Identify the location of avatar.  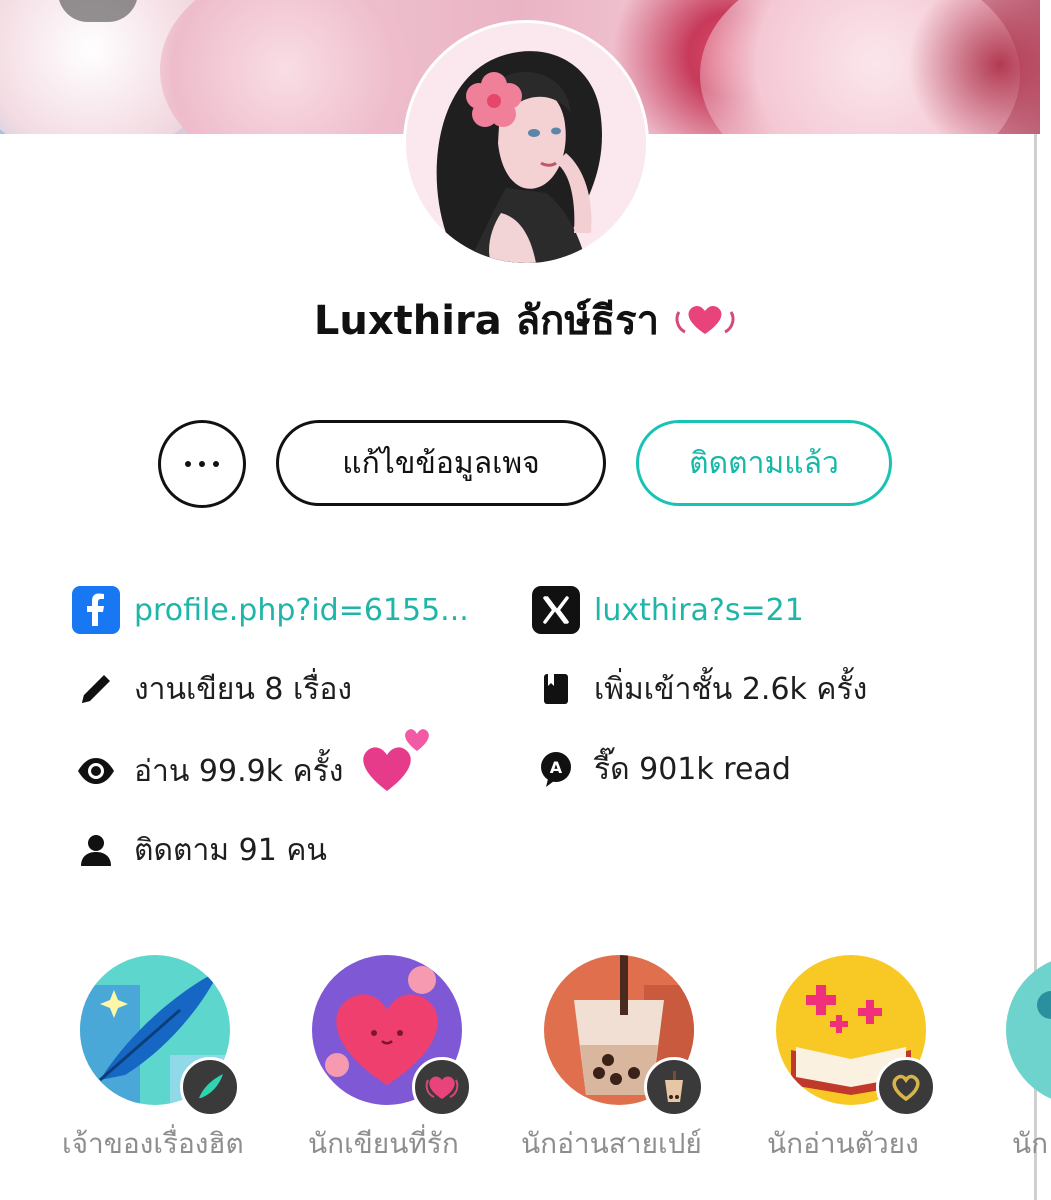
(526, 143).